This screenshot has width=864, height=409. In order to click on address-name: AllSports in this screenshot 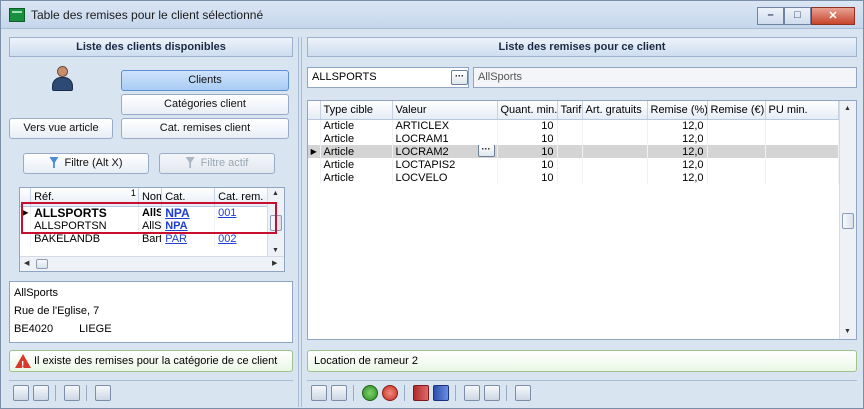, I will do `click(36, 293)`.